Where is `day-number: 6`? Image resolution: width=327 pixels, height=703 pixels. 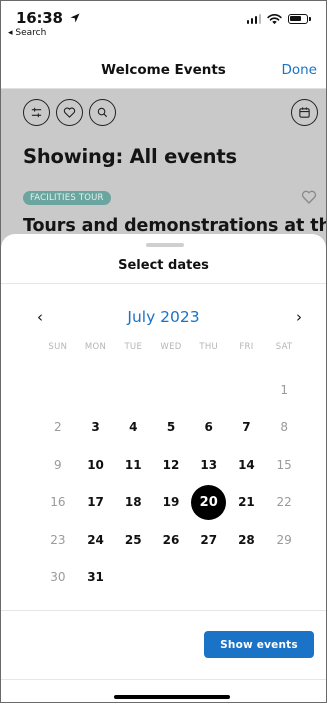
day-number: 6 is located at coordinates (208, 427).